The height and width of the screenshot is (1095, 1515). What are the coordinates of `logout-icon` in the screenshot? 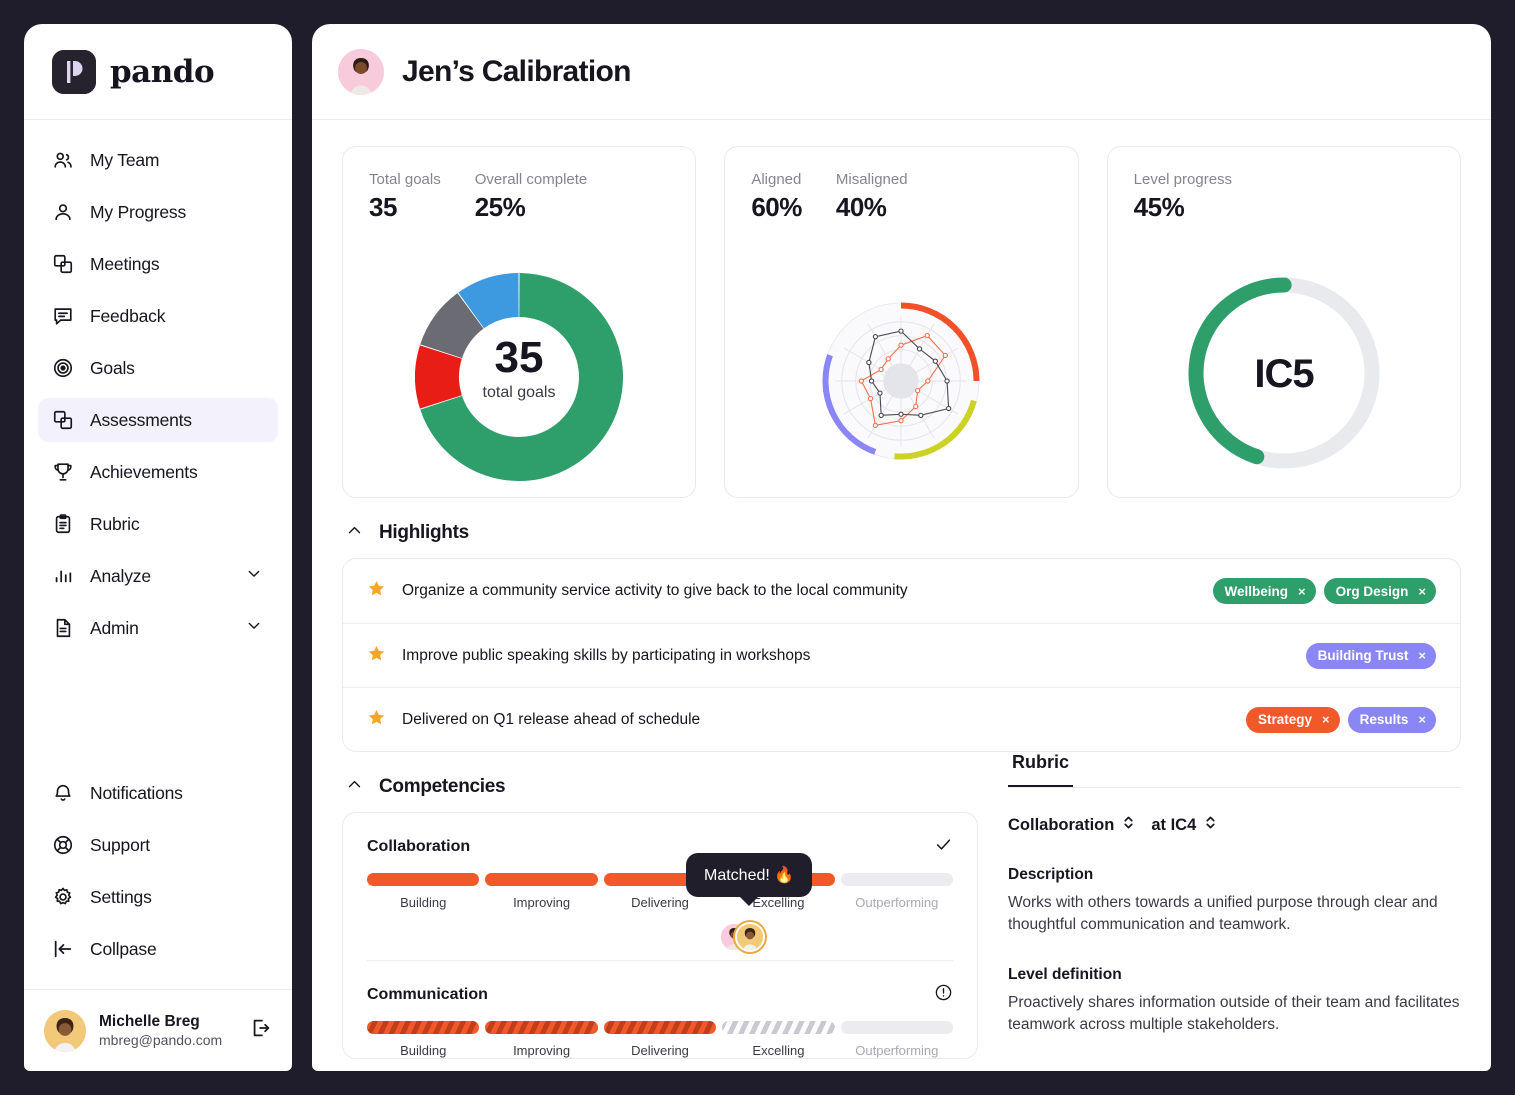 It's located at (261, 1030).